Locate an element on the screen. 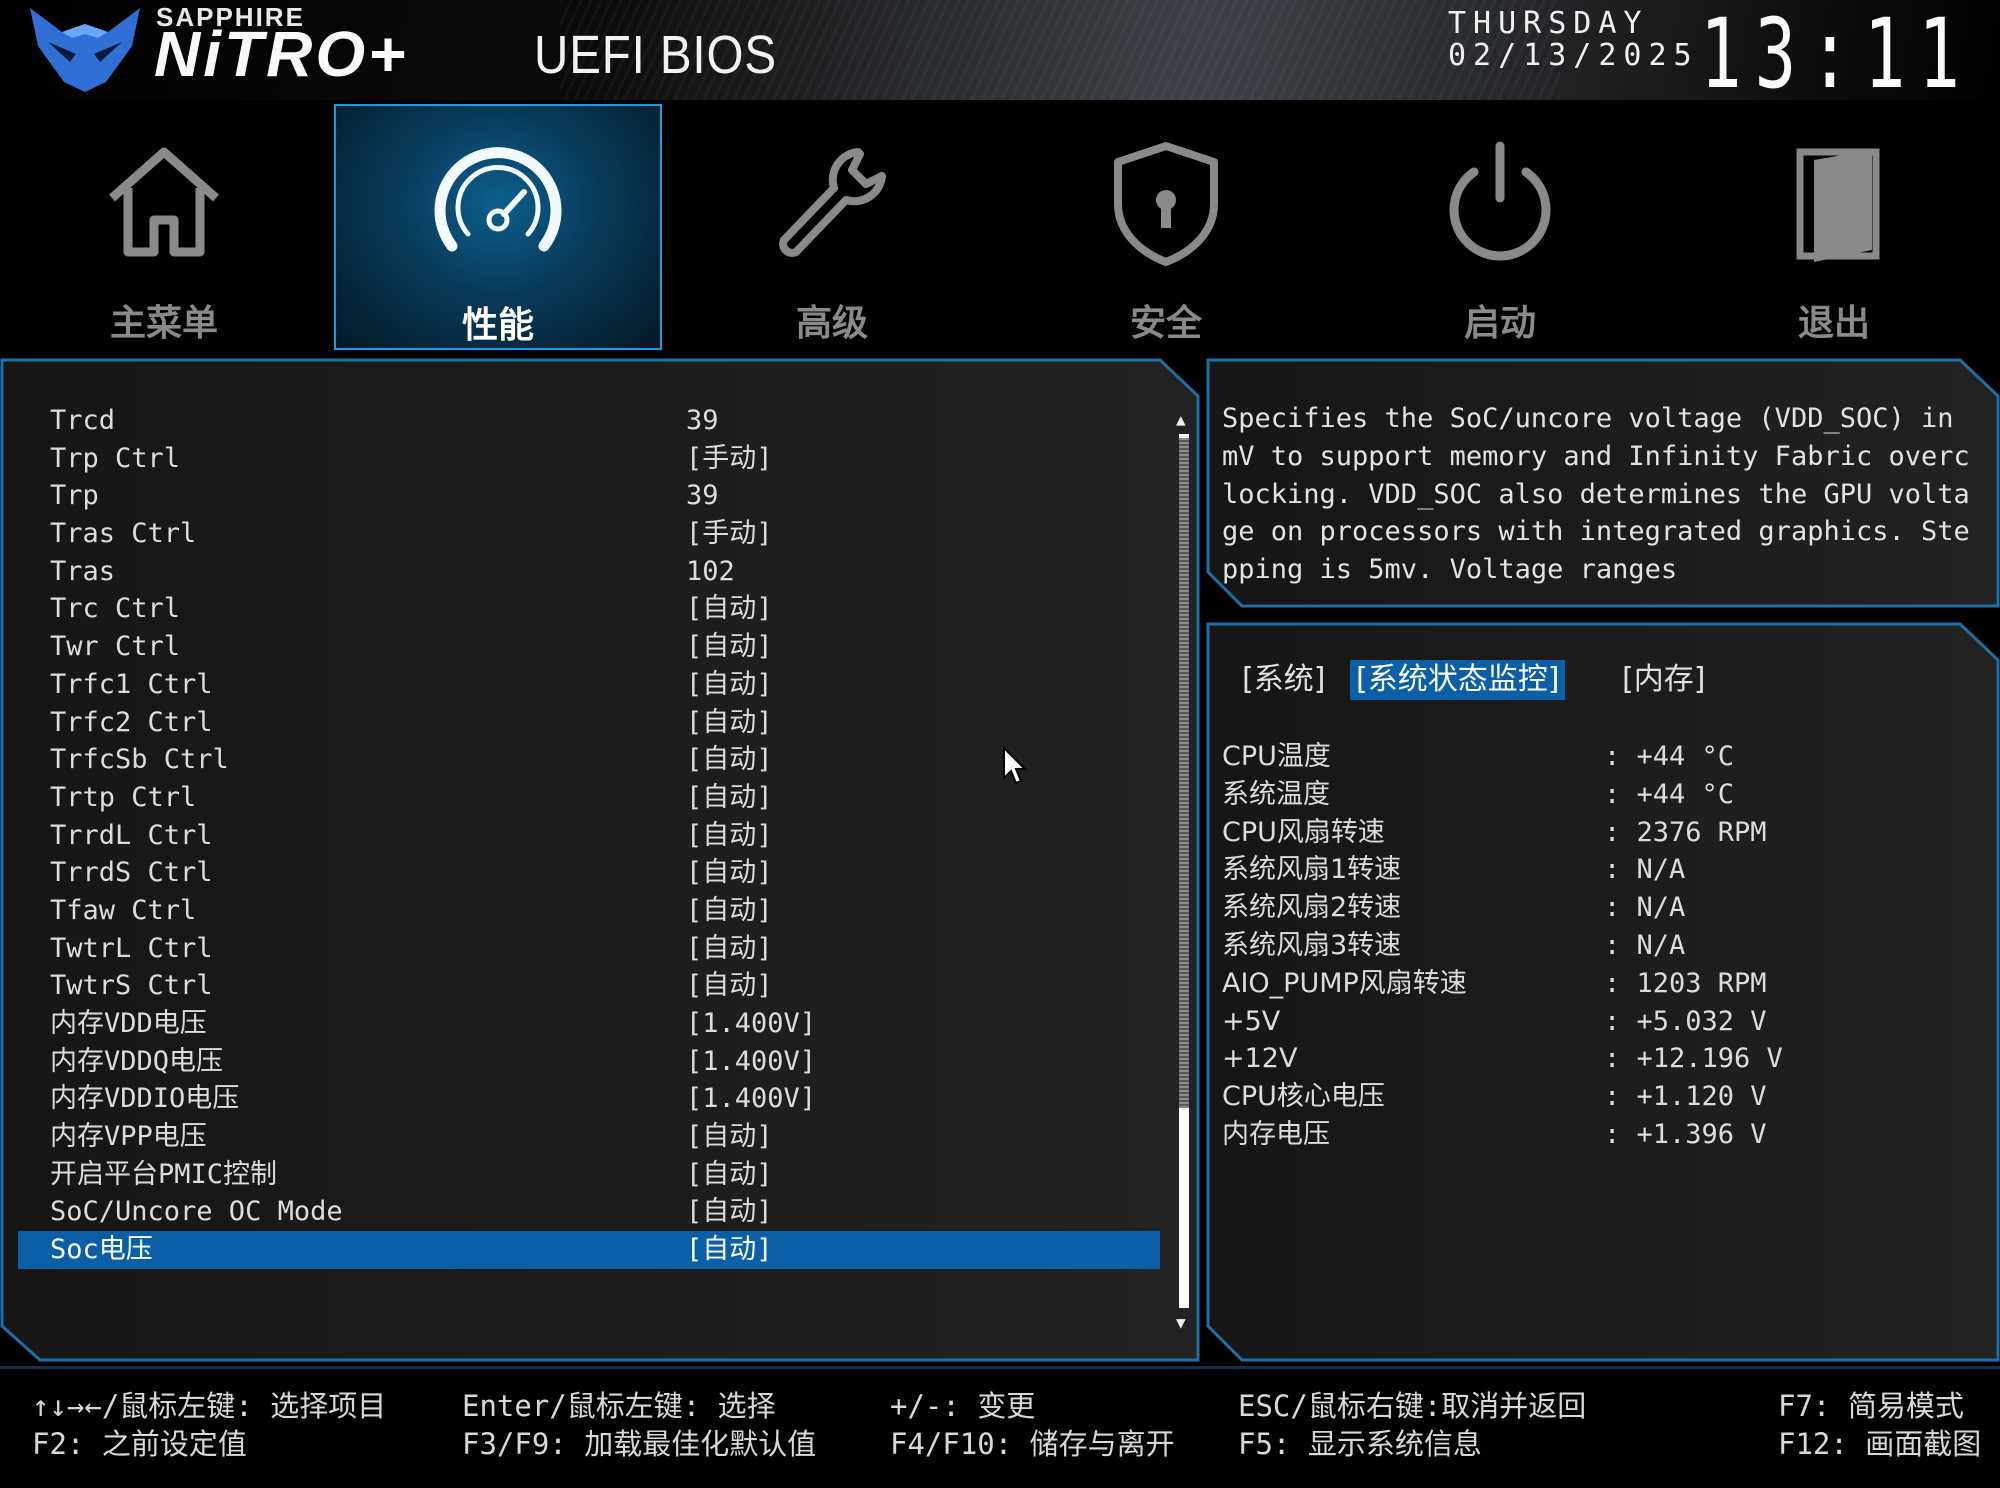  key-hint-navigate: ↑↓→←/鼠标左键: 选择项目 is located at coordinates (209, 1406).